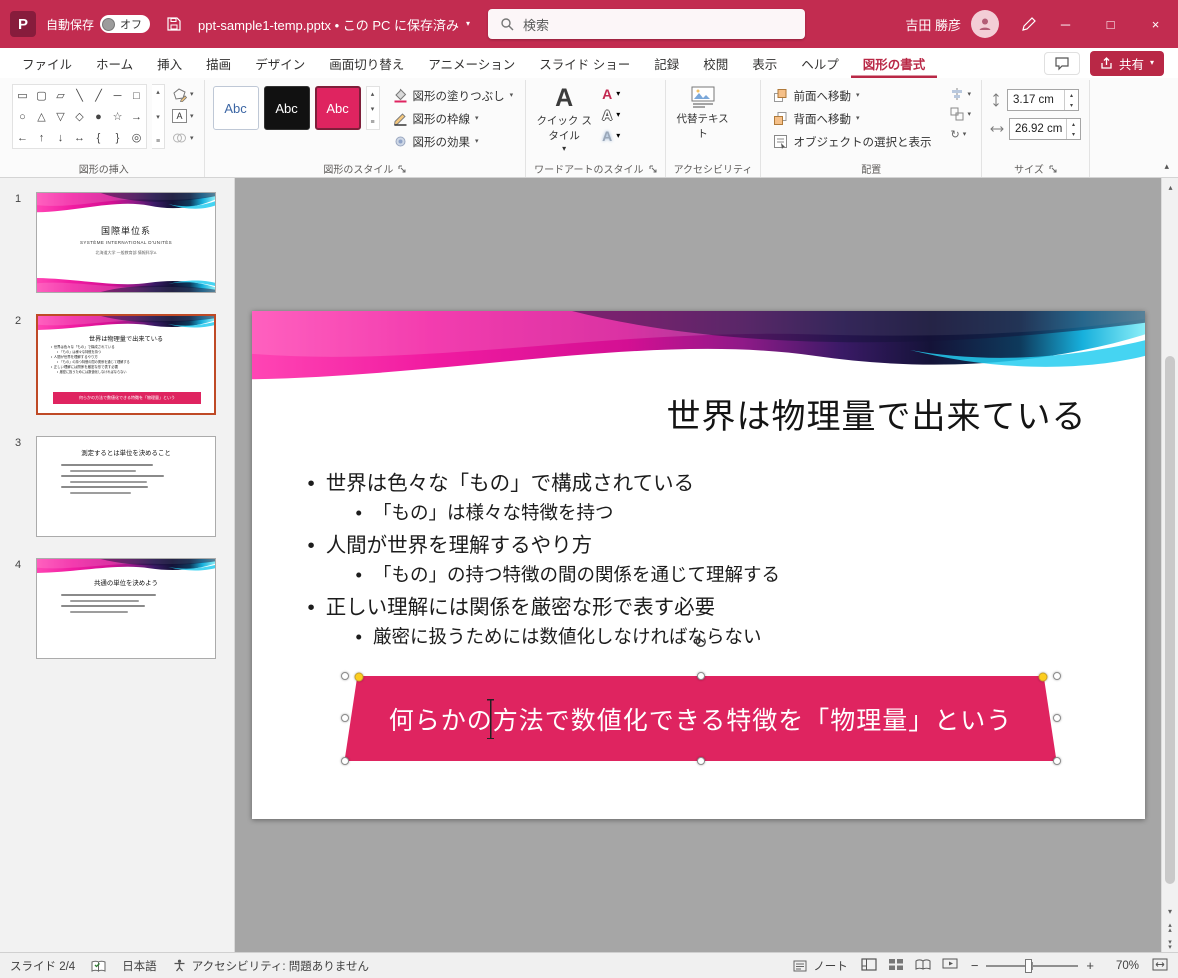 The height and width of the screenshot is (978, 1178). I want to click on zoom-slider, so click(1032, 965).